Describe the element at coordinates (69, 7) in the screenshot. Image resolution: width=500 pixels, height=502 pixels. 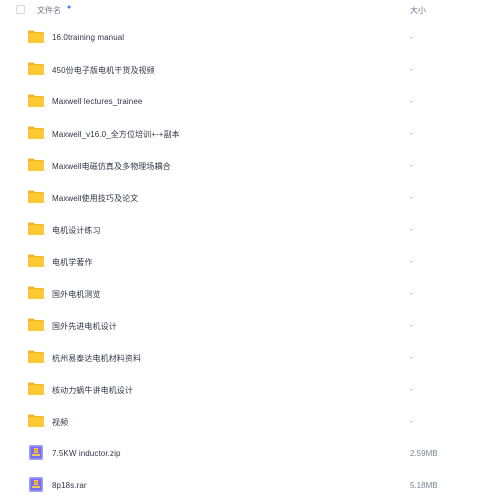
I see `sort-icon: ●` at that location.